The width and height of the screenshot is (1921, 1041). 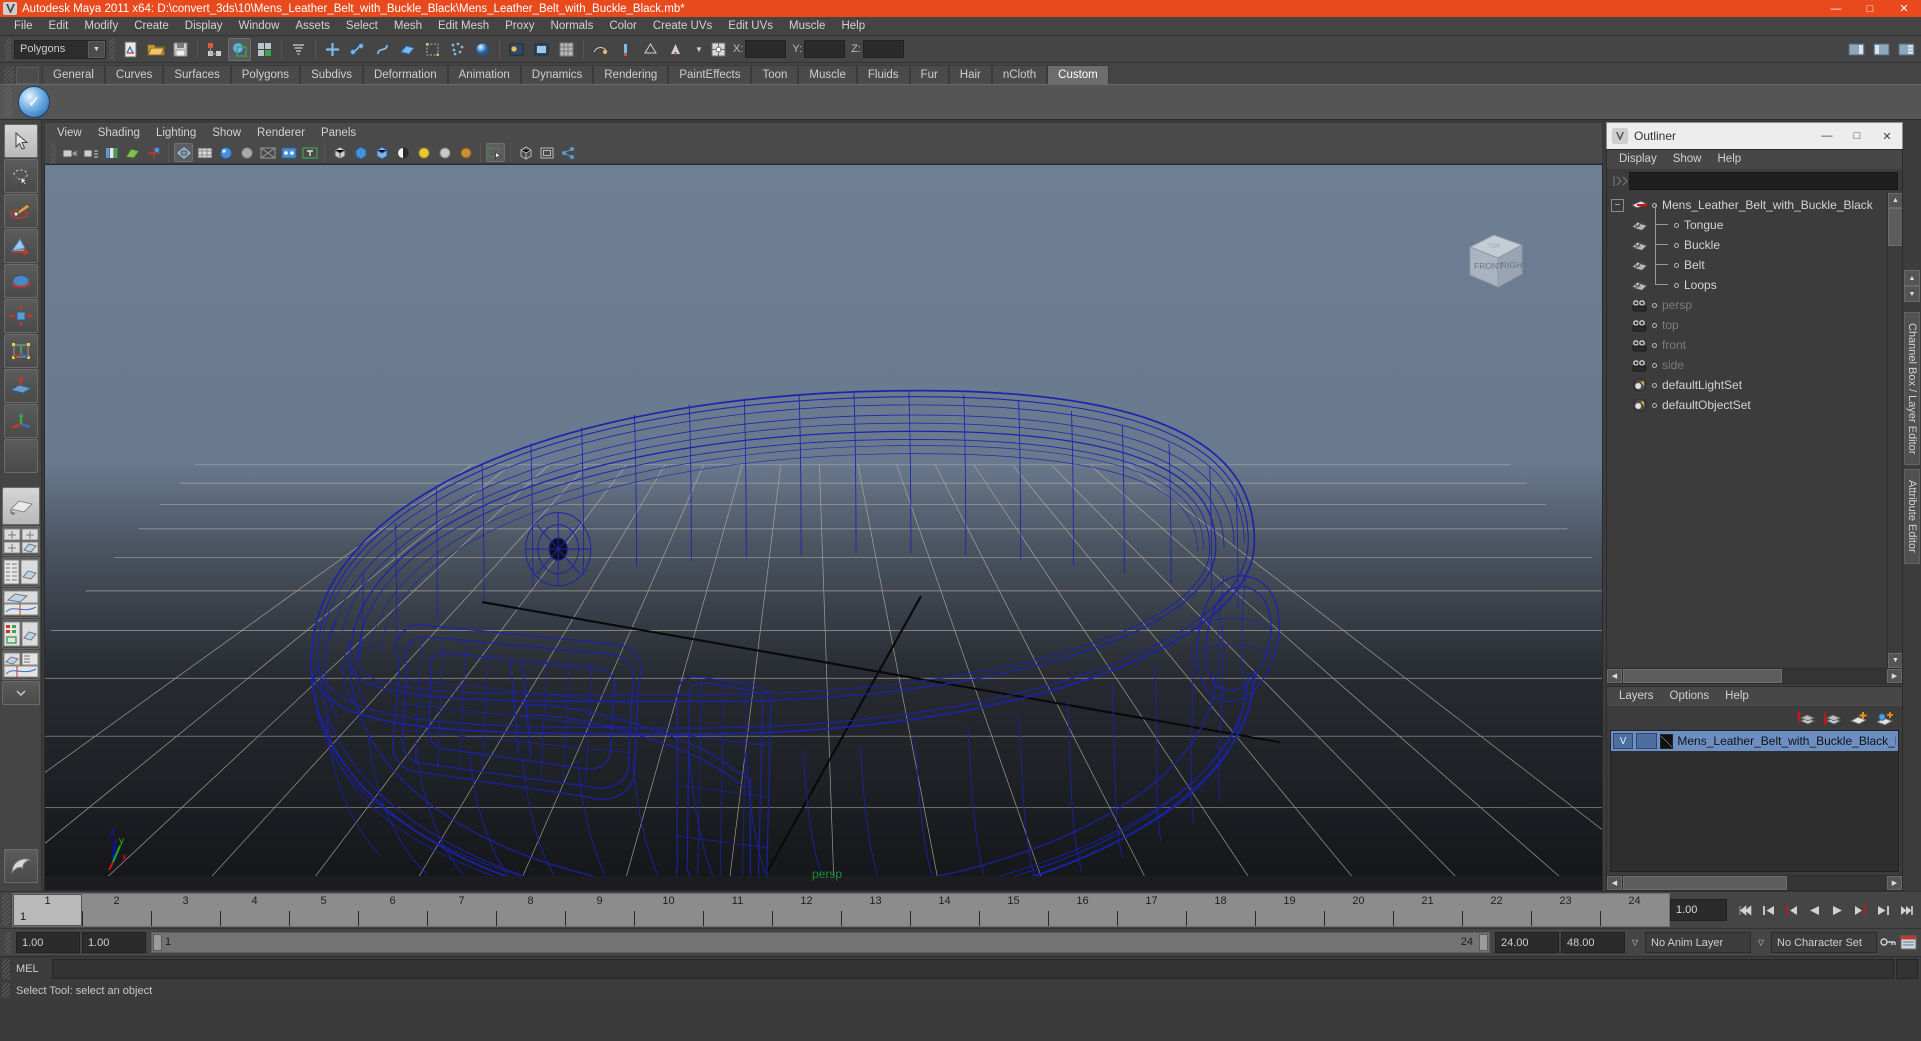 What do you see at coordinates (1702, 676) in the screenshot?
I see `outliner-hscroll-thumb` at bounding box center [1702, 676].